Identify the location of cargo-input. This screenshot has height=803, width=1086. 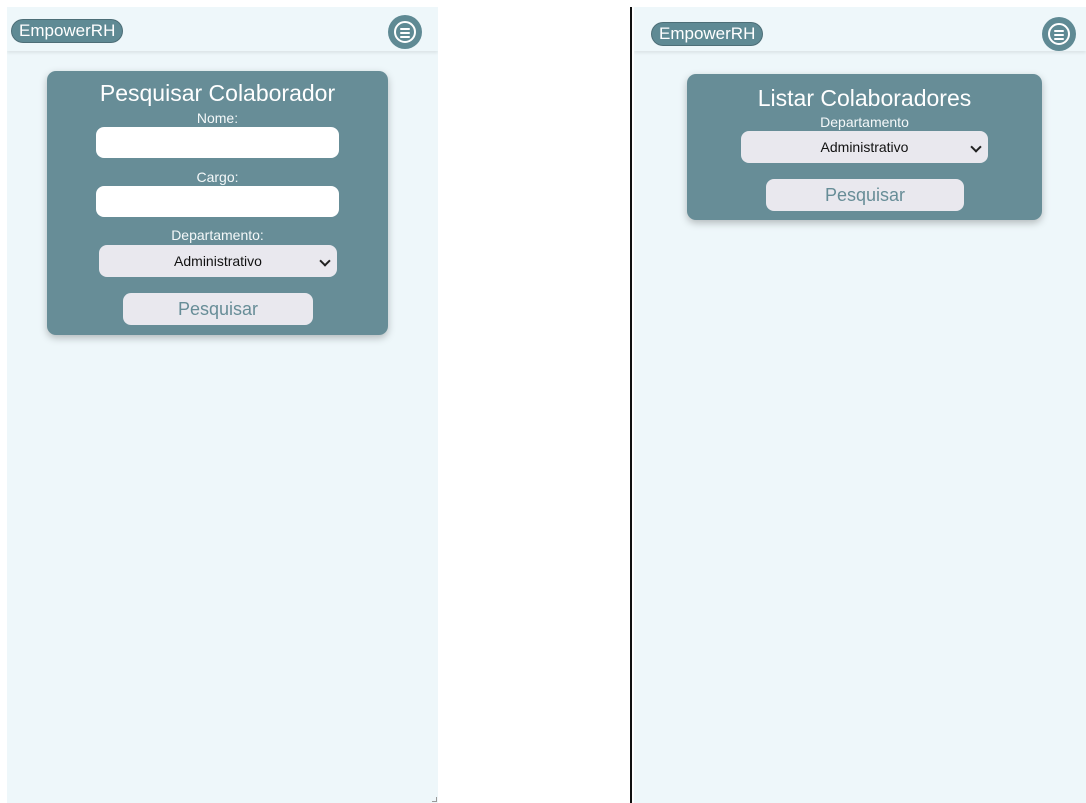
(217, 201).